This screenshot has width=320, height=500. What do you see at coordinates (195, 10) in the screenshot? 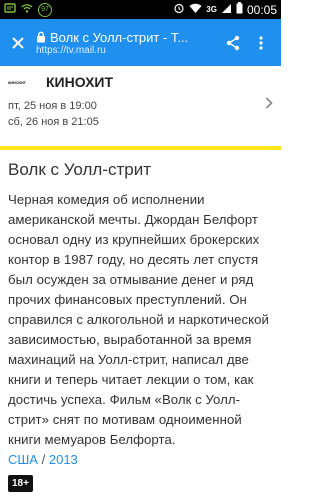
I see `wifi-icon` at bounding box center [195, 10].